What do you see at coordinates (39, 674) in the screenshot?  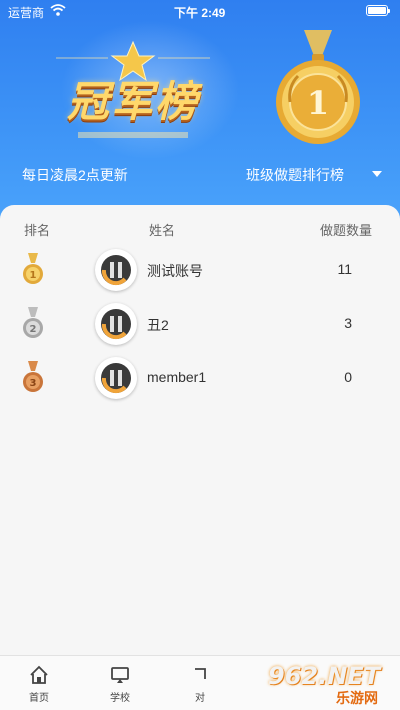 I see `home-icon` at bounding box center [39, 674].